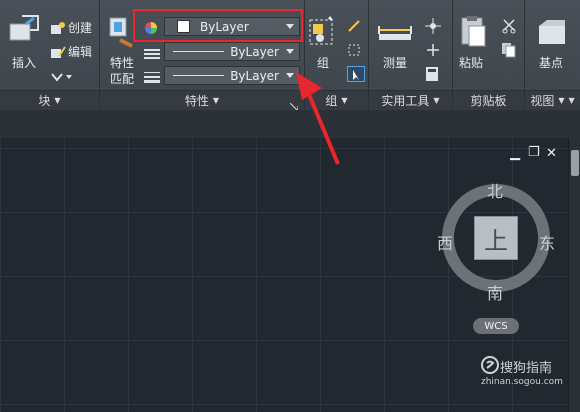 The height and width of the screenshot is (412, 580). Describe the element at coordinates (547, 242) in the screenshot. I see `compass-east: 东` at that location.